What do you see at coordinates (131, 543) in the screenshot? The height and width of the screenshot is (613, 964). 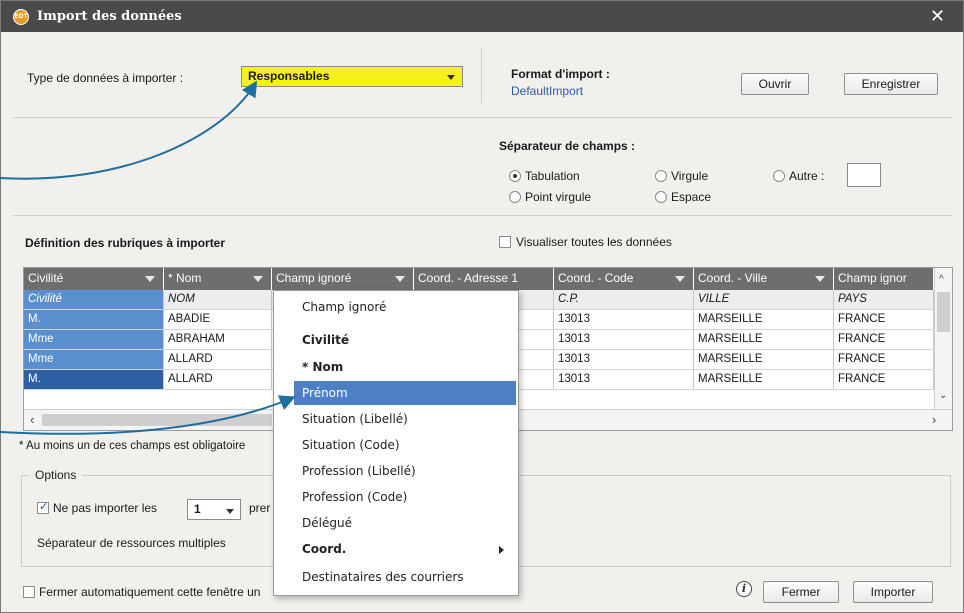 I see `multi-separator-label: Séparateur de ressources multiples` at bounding box center [131, 543].